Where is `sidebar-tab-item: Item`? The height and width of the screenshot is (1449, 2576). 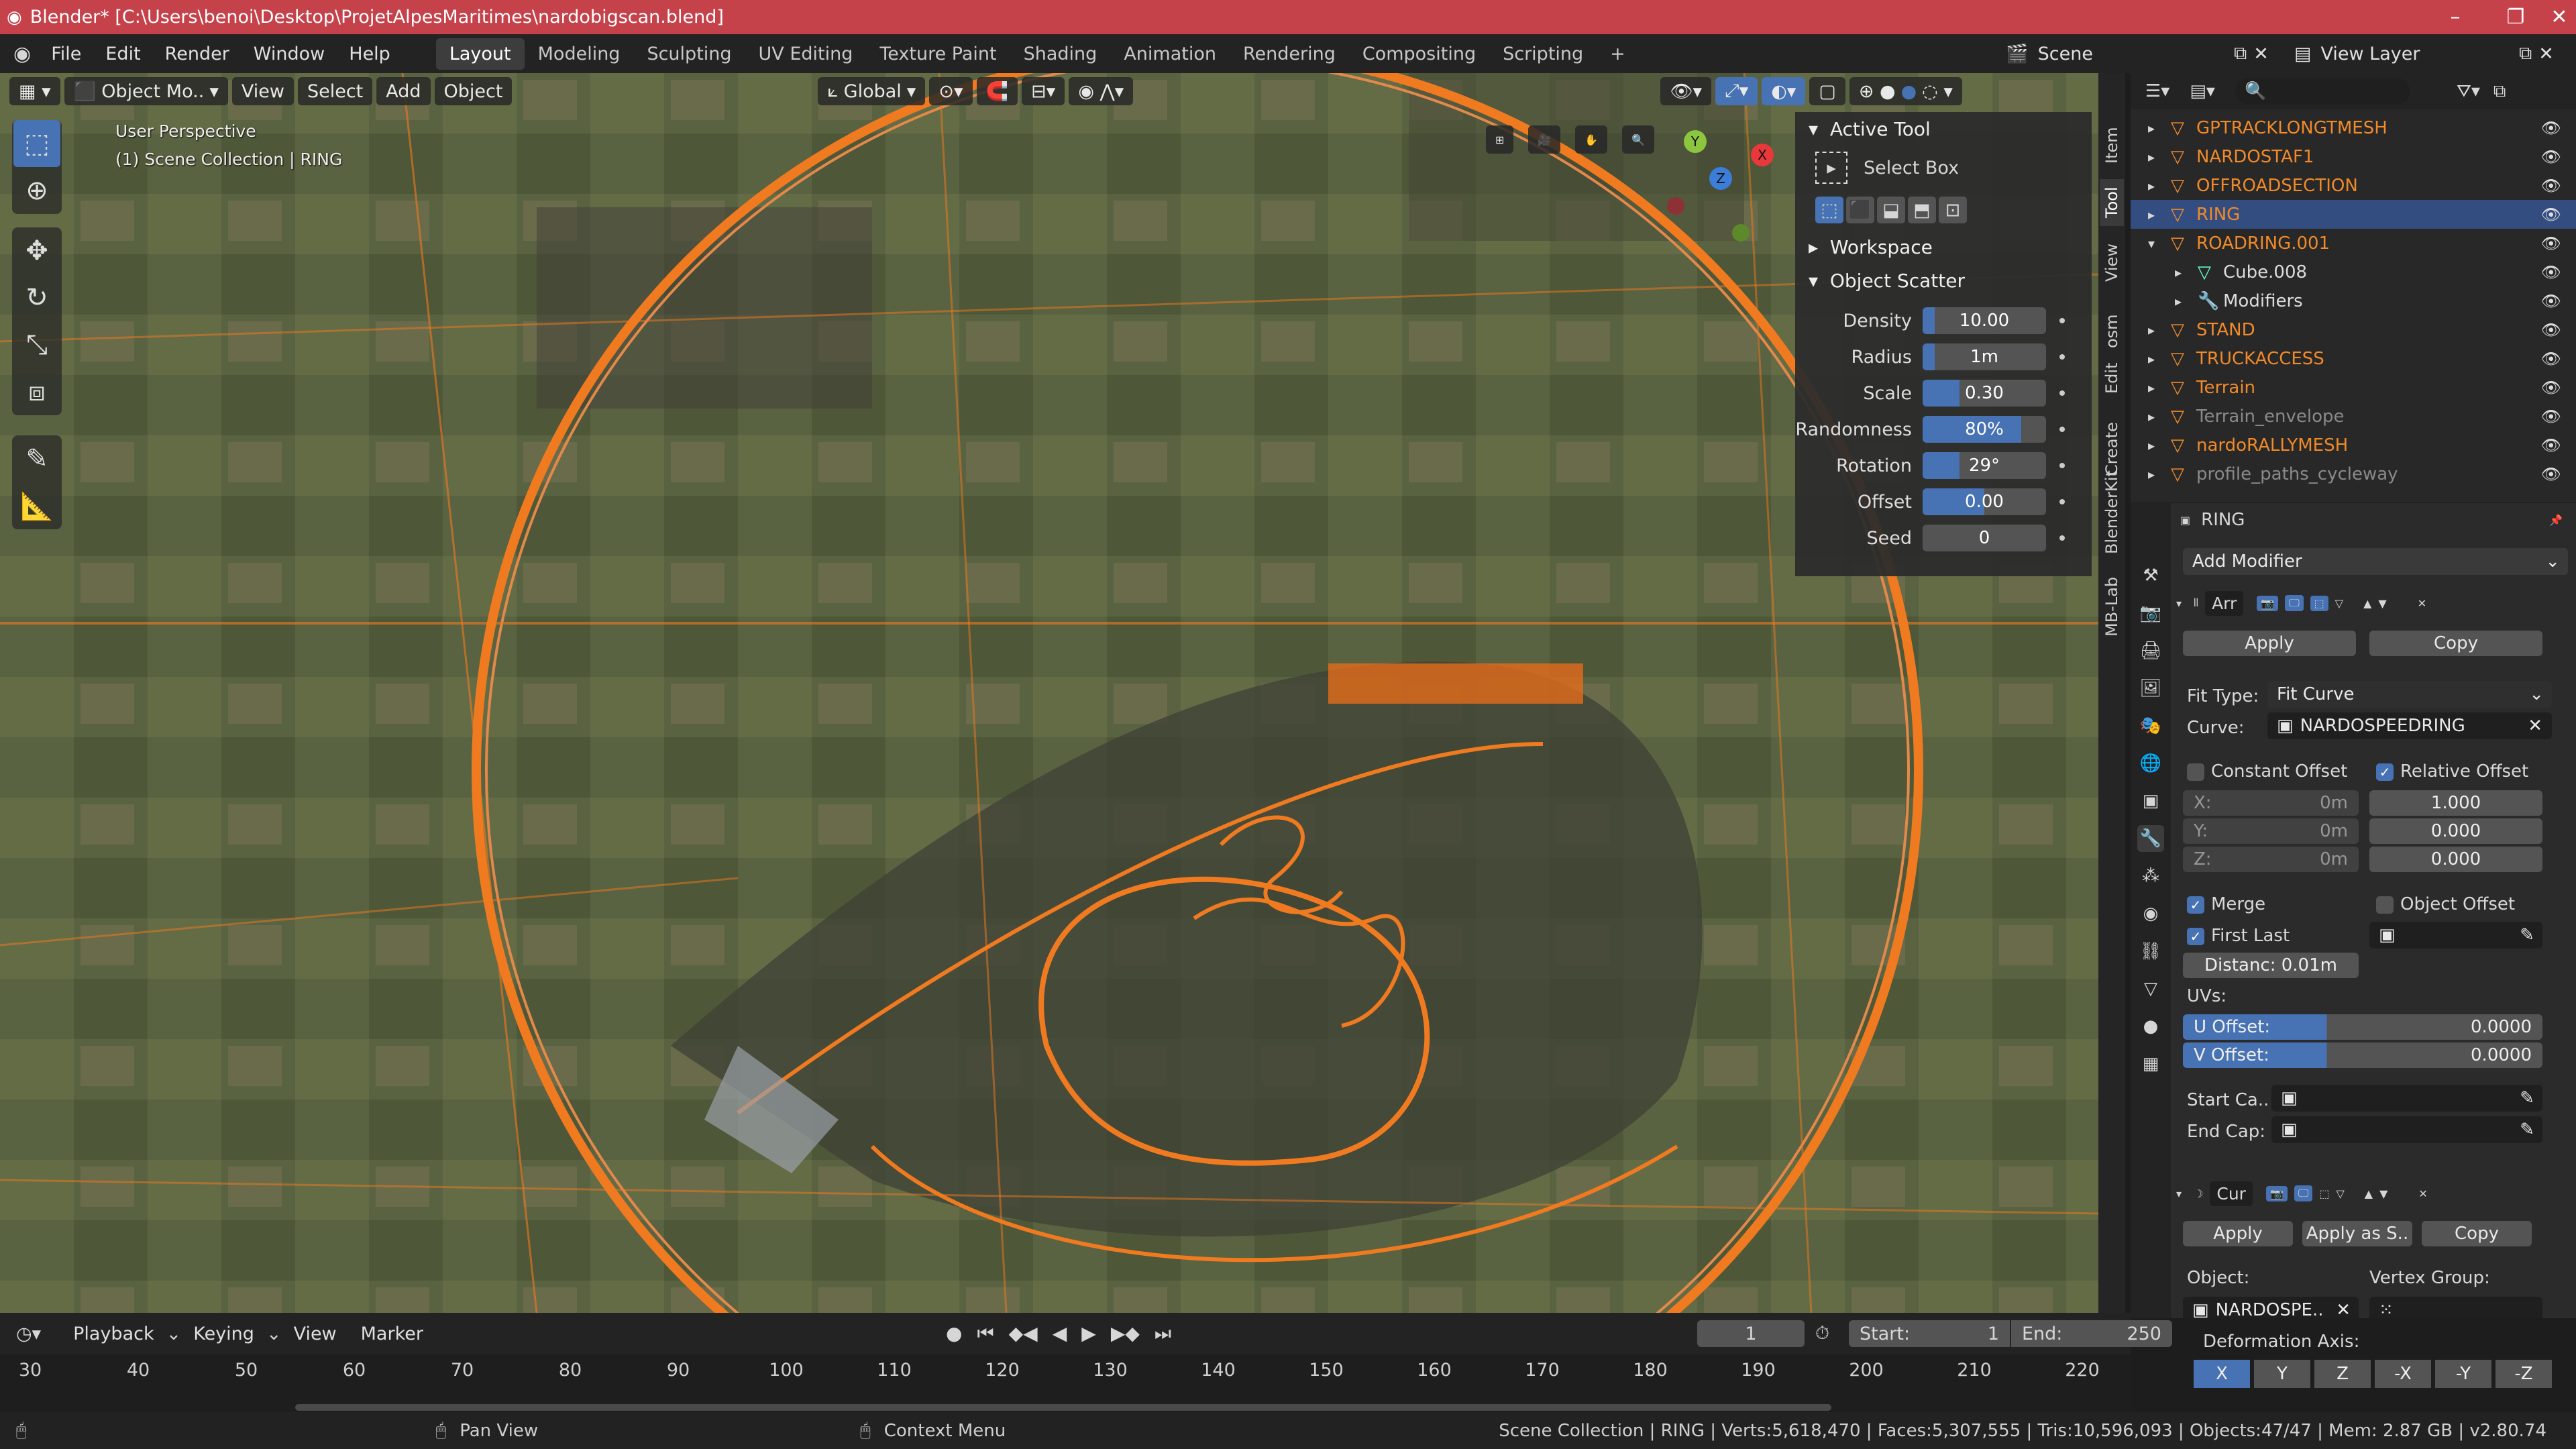 sidebar-tab-item: Item is located at coordinates (2112, 145).